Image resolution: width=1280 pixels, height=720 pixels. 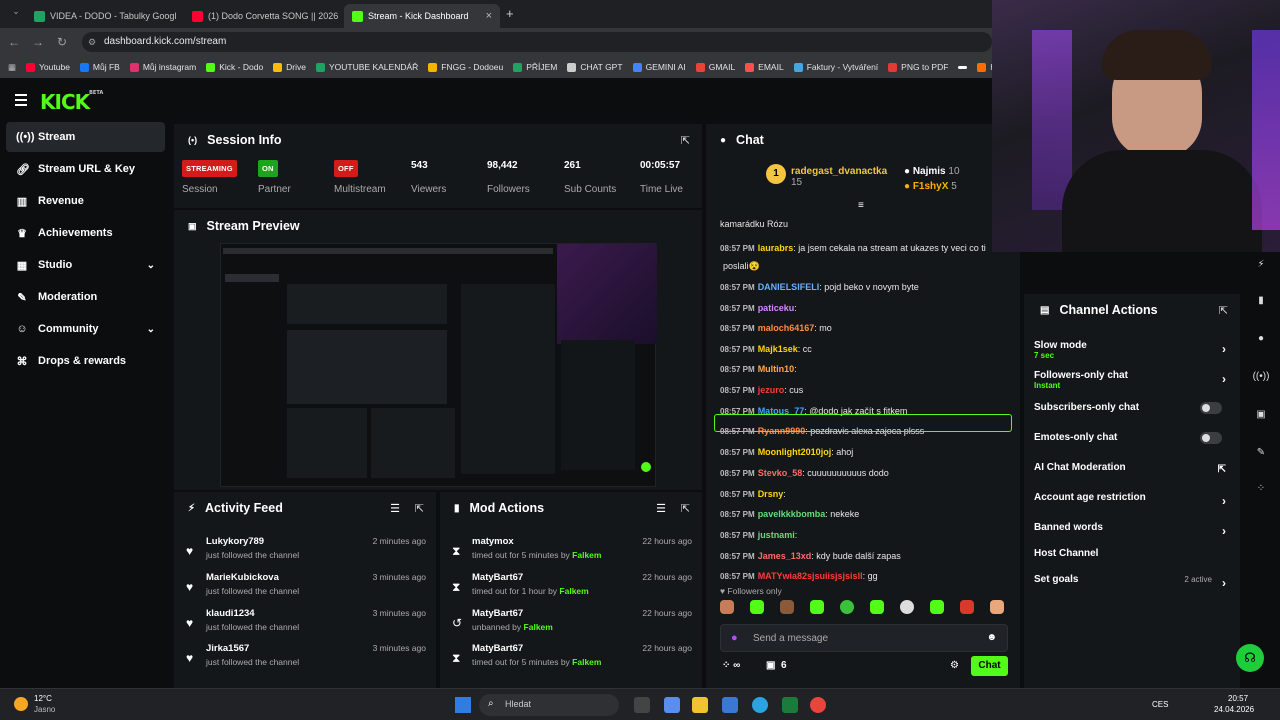 What do you see at coordinates (38, 42) in the screenshot?
I see `forward-icon: →` at bounding box center [38, 42].